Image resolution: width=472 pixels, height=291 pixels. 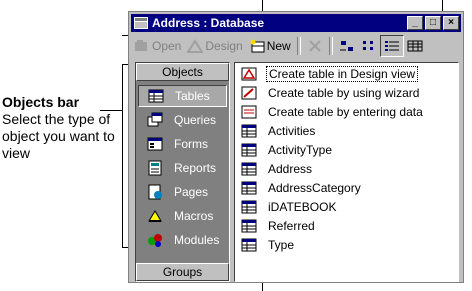 I want to click on list-item: Type, so click(x=268, y=245).